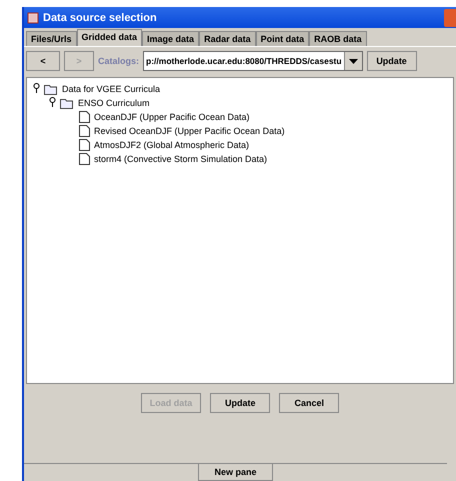  Describe the element at coordinates (114, 103) in the screenshot. I see `tree-item: ENSO Curriculum` at that location.